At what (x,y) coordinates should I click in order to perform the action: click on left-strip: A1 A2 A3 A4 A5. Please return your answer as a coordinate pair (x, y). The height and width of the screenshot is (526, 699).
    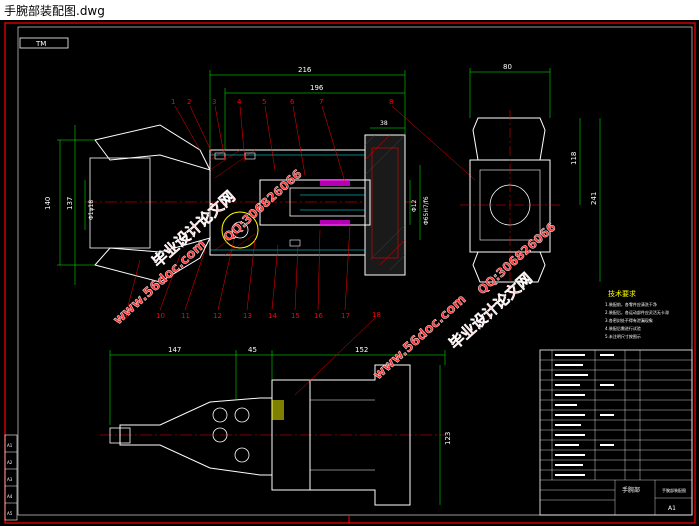
    Looking at the image, I should click on (11, 477).